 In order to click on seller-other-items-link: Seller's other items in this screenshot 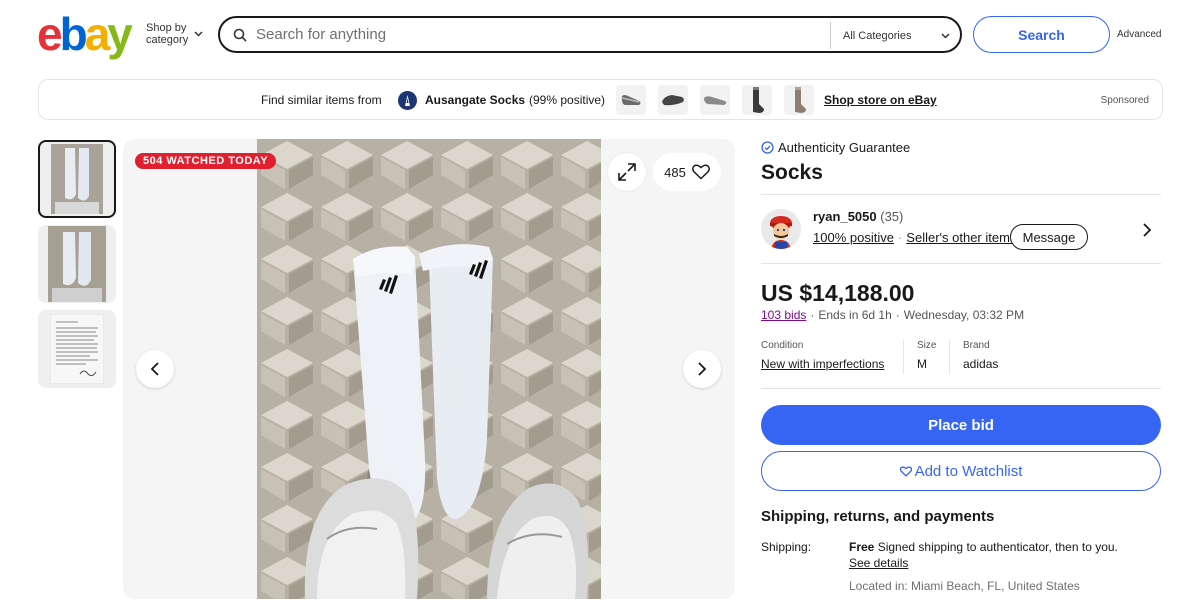, I will do `click(961, 237)`.